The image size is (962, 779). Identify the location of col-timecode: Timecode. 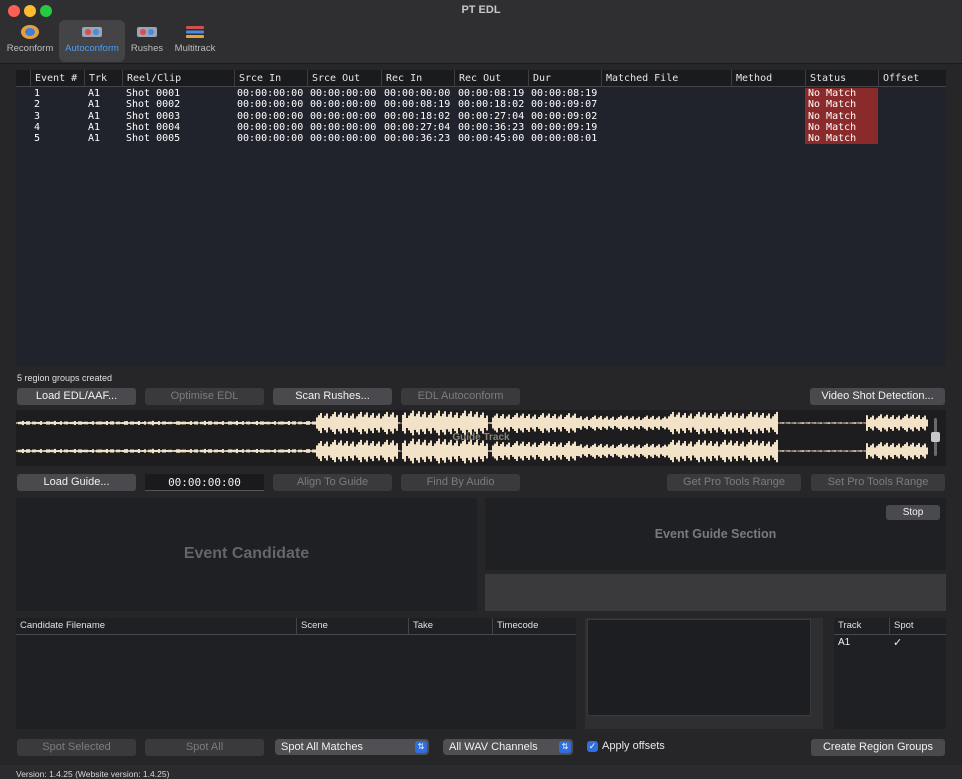
(534, 626).